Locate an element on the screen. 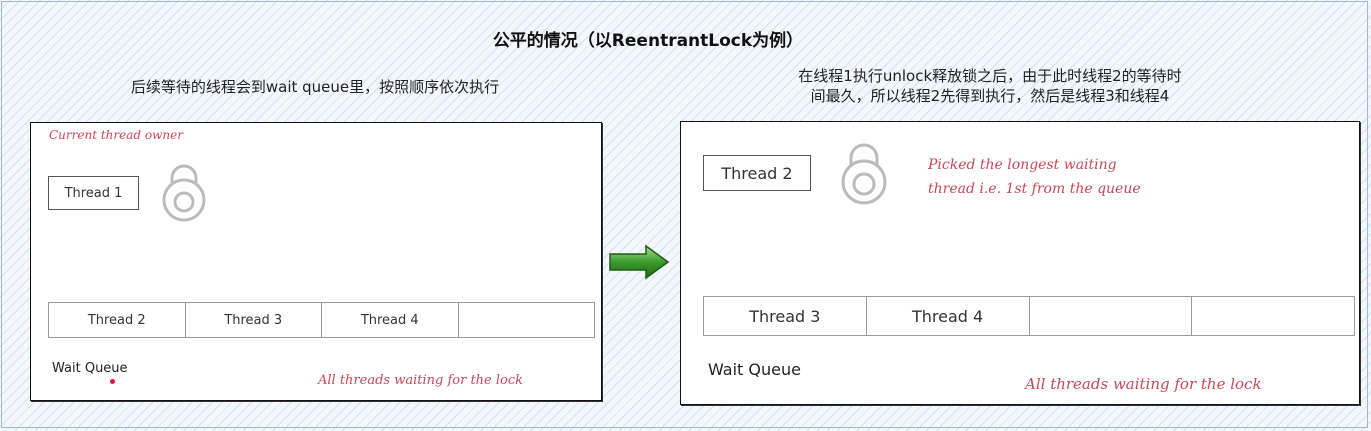 This screenshot has height=431, width=1371. wait-queue: Thread 2 Thread 3 Thread 4 is located at coordinates (321, 320).